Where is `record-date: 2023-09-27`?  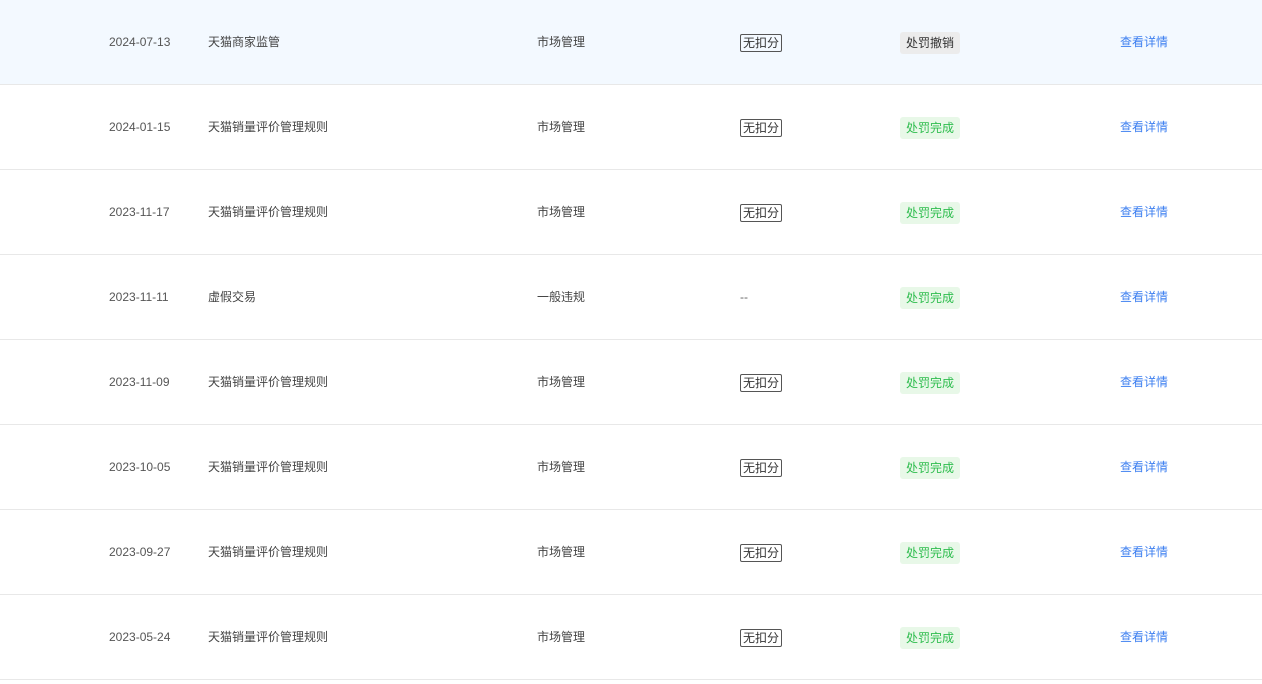 record-date: 2023-09-27 is located at coordinates (140, 552).